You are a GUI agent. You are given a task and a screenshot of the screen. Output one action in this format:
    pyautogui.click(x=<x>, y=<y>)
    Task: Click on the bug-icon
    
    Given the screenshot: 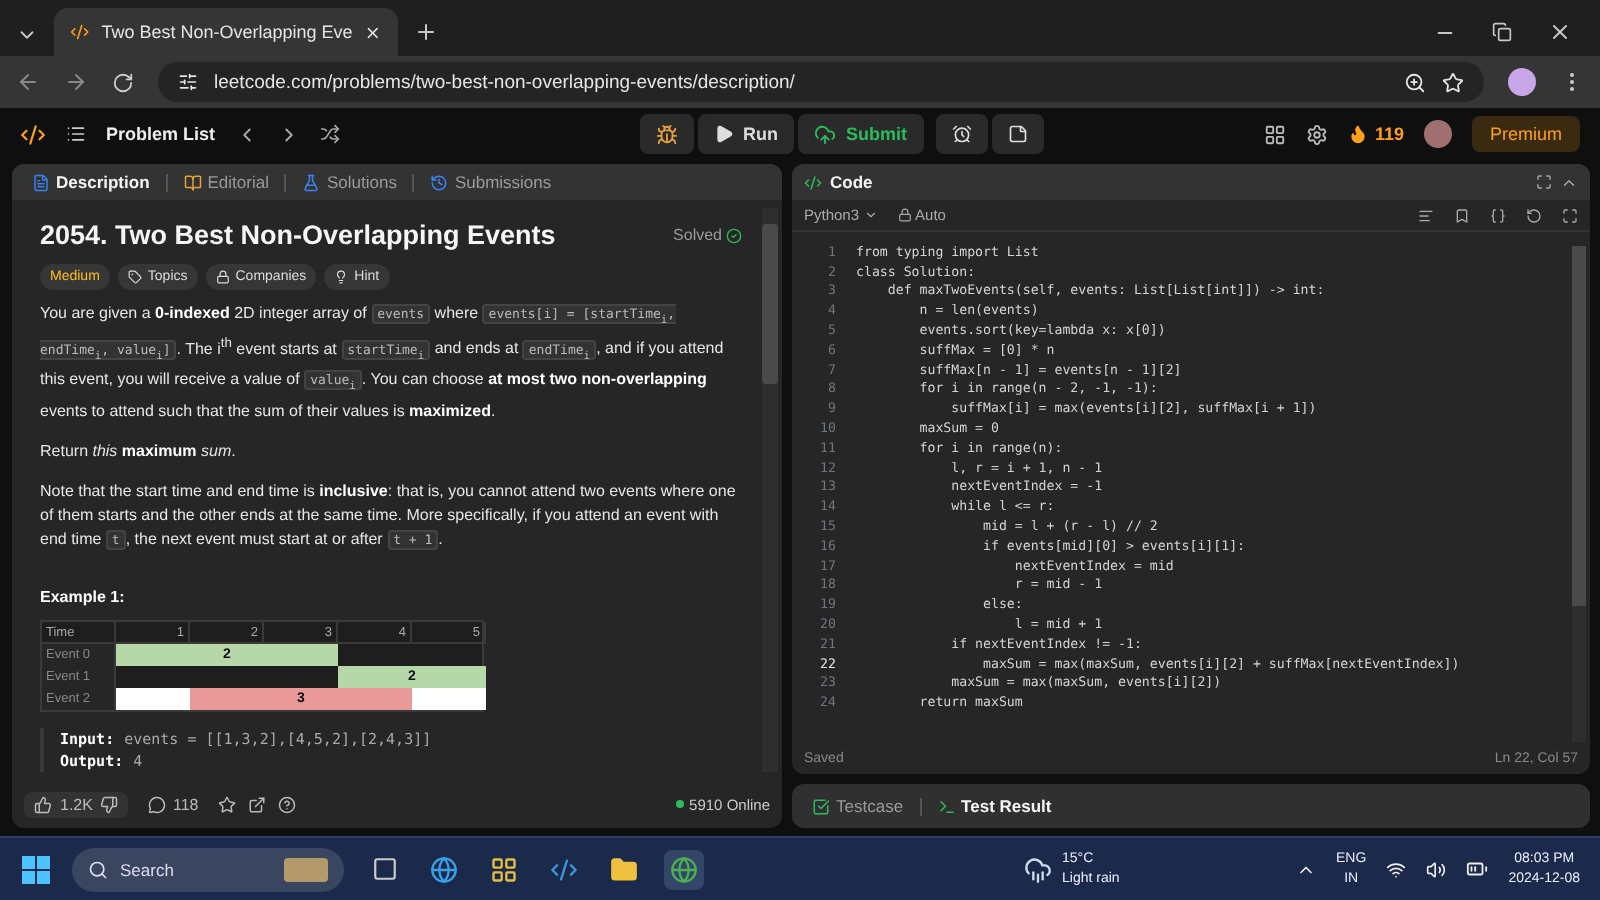 What is the action you would take?
    pyautogui.click(x=666, y=134)
    